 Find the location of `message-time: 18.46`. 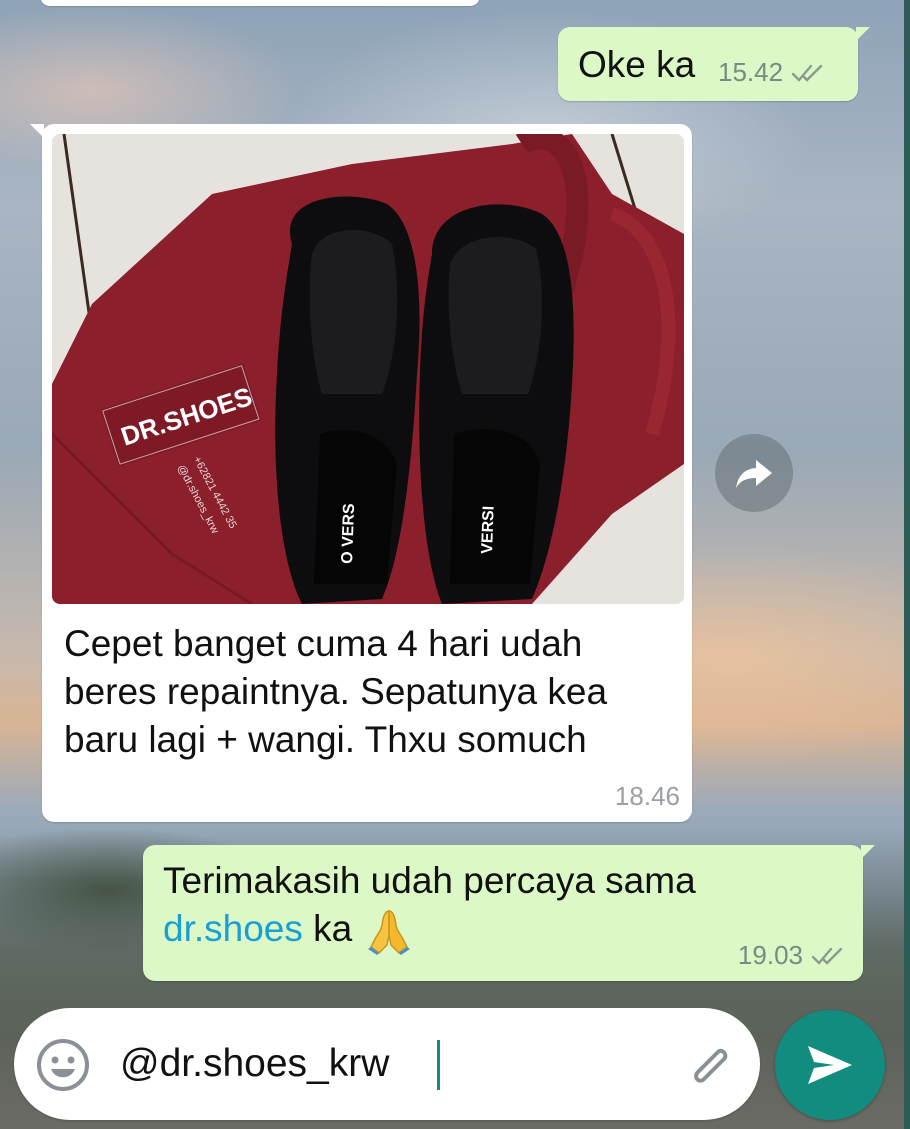

message-time: 18.46 is located at coordinates (647, 796).